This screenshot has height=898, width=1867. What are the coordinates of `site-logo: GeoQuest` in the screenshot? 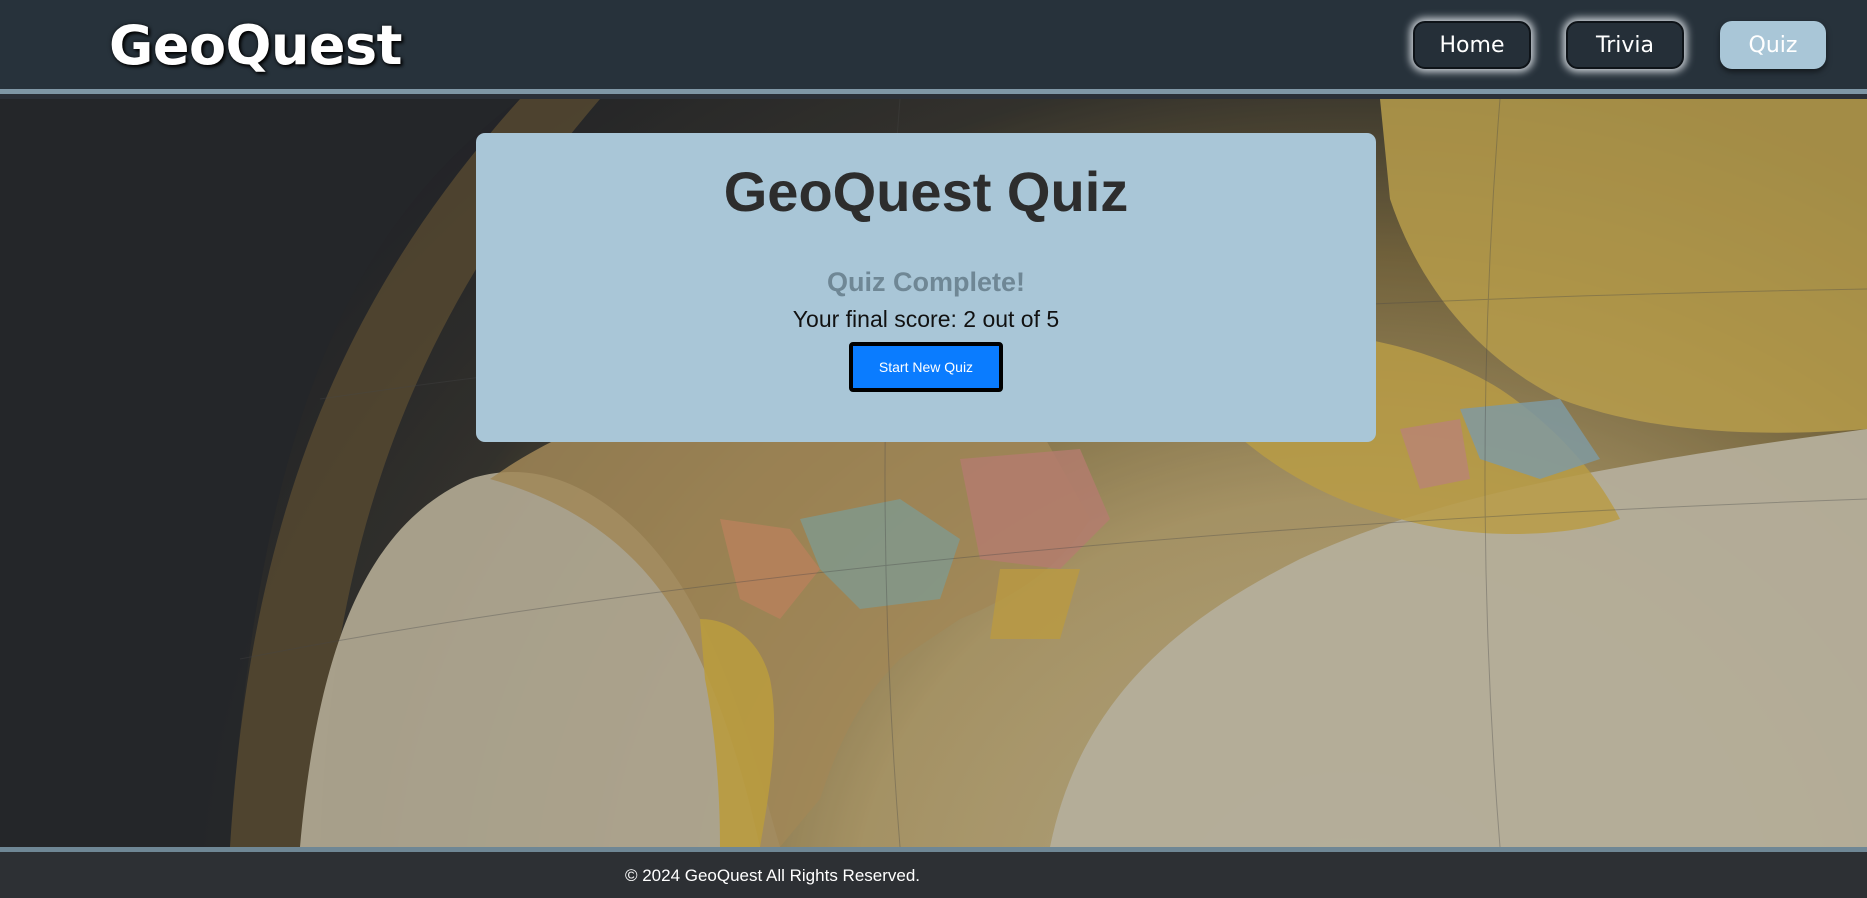 It's located at (255, 45).